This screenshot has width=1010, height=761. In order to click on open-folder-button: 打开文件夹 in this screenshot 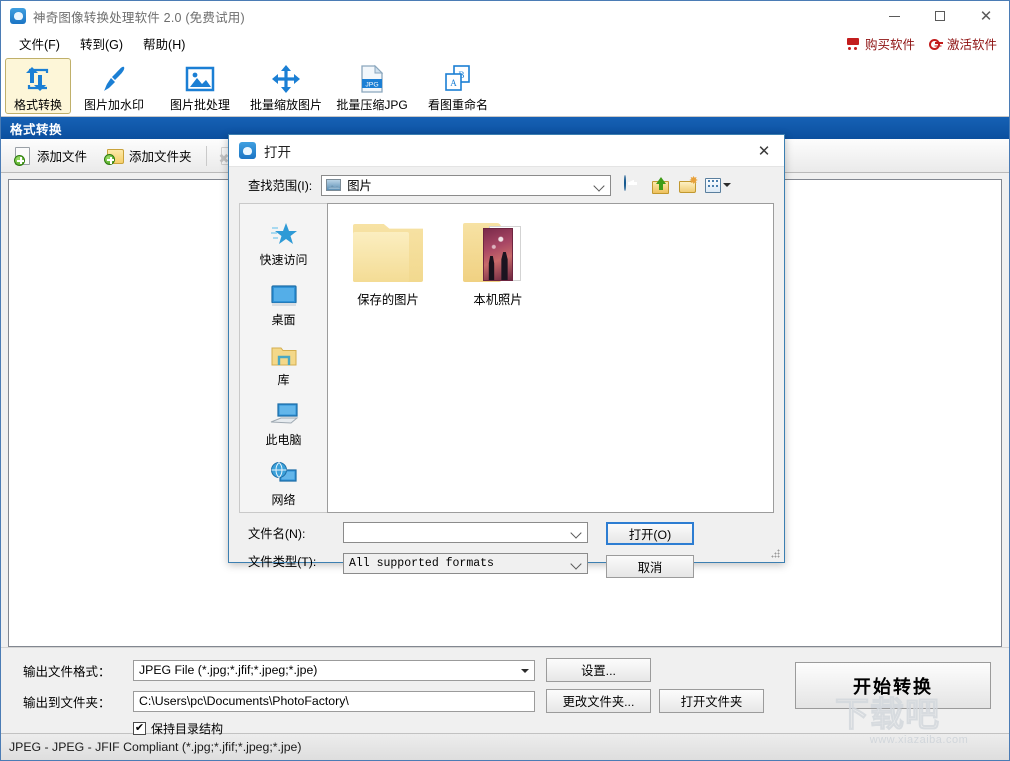, I will do `click(711, 701)`.